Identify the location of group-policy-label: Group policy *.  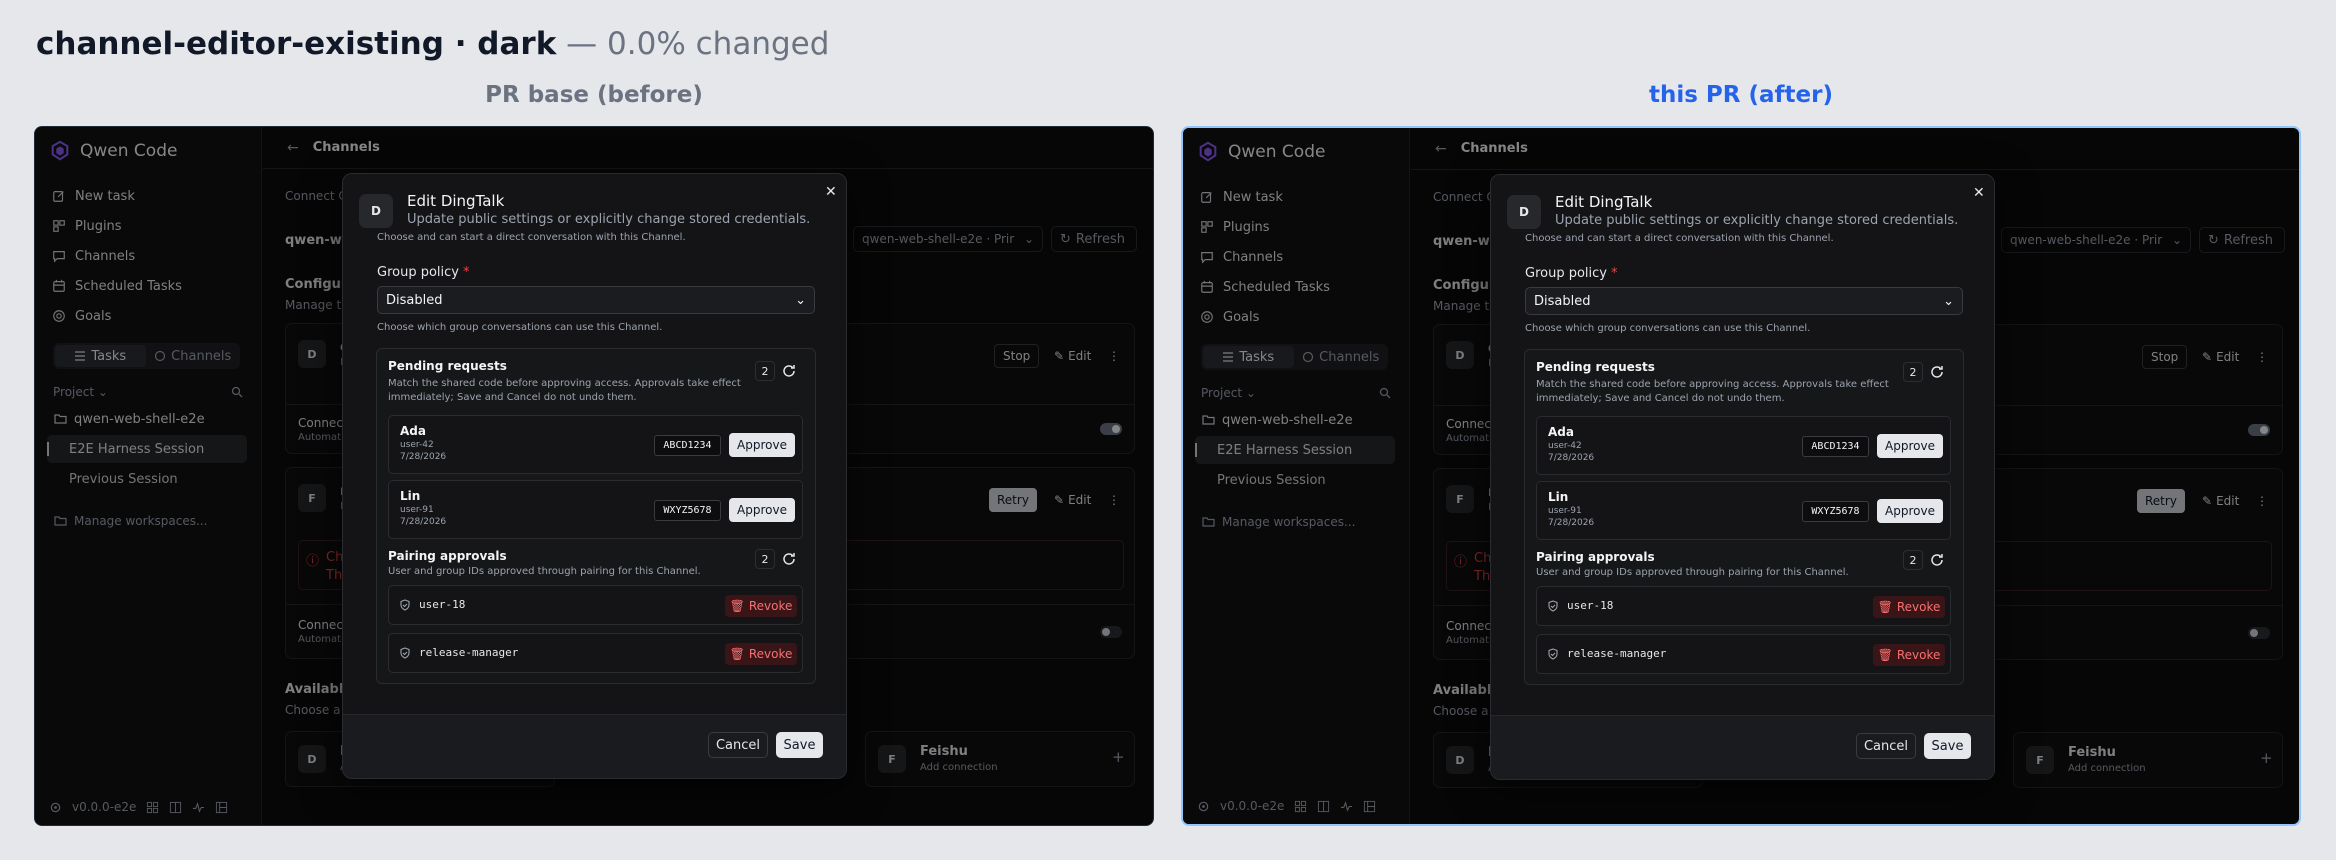
(1571, 273).